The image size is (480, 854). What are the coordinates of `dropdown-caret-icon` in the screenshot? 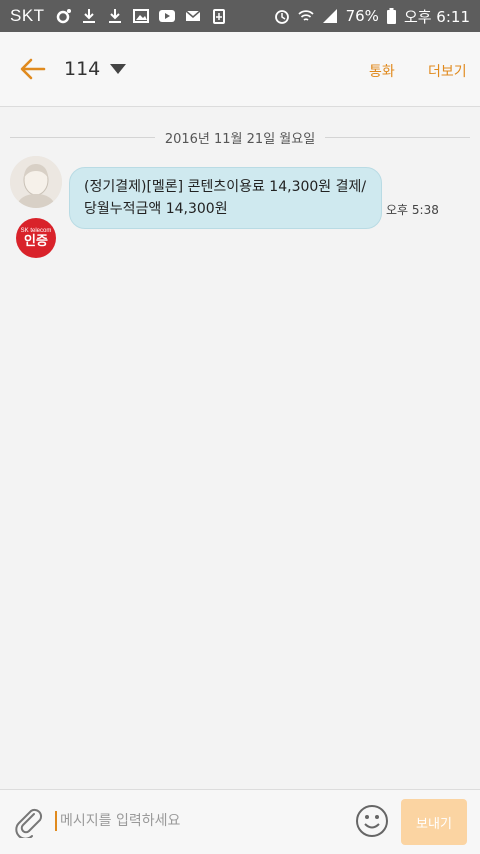 It's located at (118, 69).